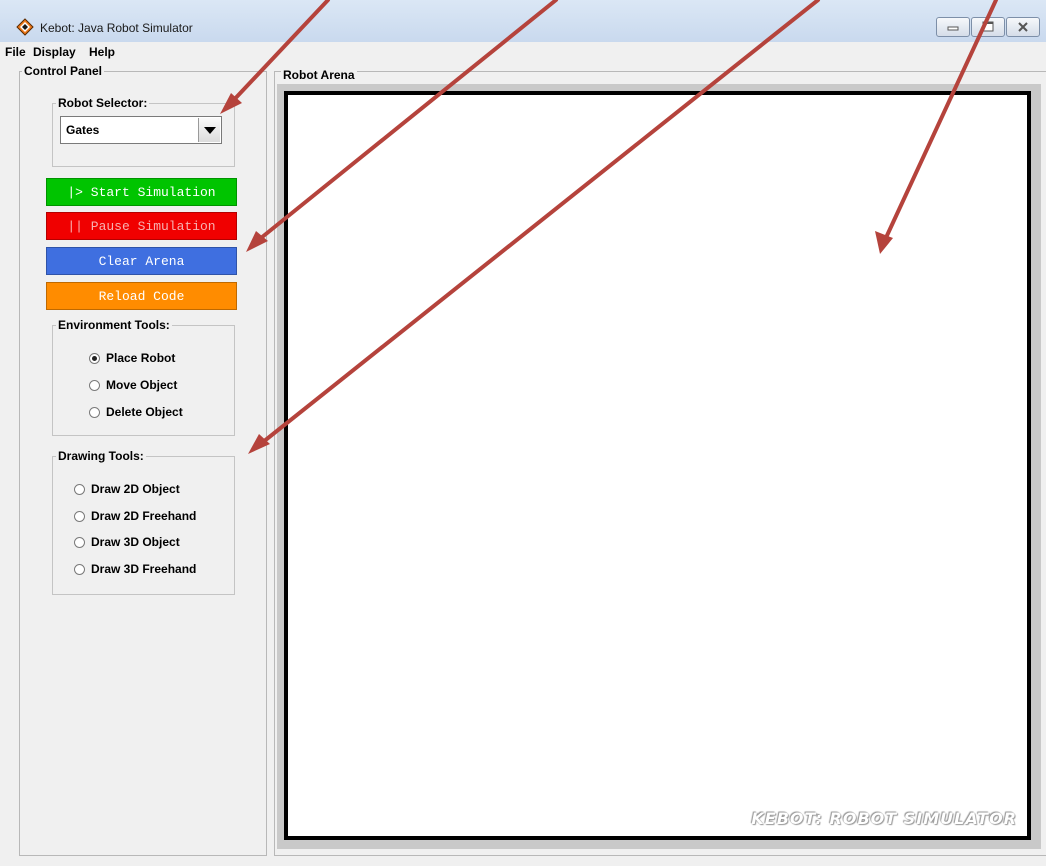 The width and height of the screenshot is (1046, 866). I want to click on menu-display: Display, so click(54, 52).